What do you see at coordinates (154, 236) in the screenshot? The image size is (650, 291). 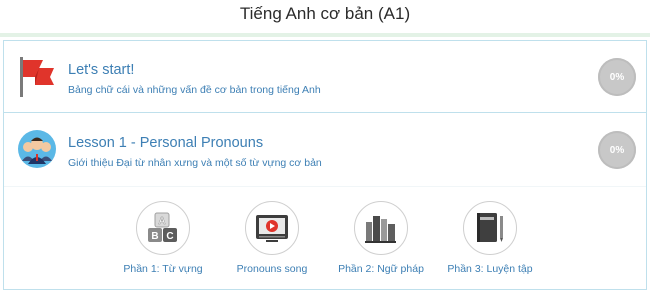 I see `svg-text: B` at bounding box center [154, 236].